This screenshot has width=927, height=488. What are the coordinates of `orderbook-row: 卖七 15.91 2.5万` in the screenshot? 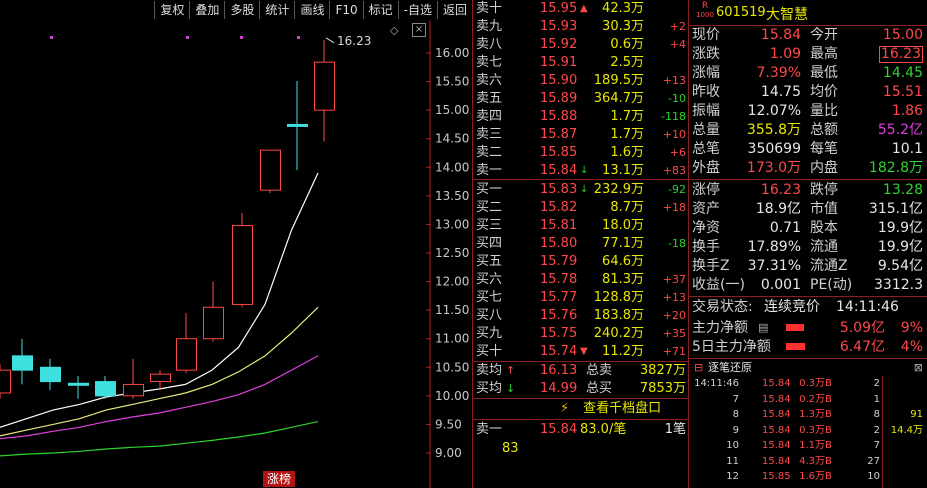 It's located at (582, 63).